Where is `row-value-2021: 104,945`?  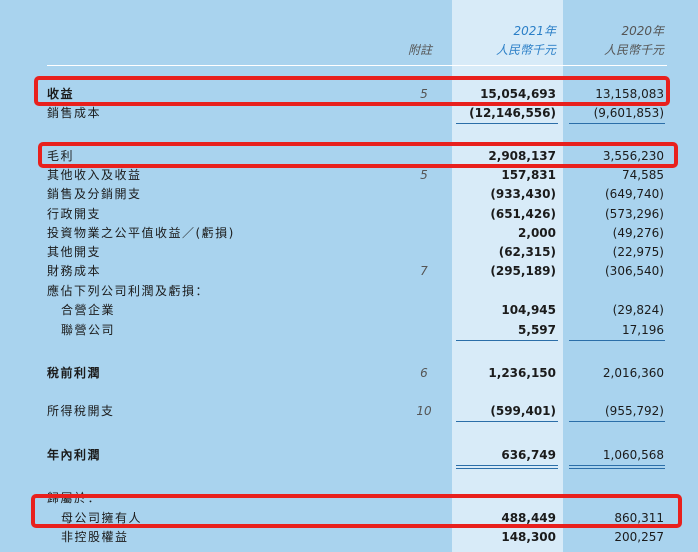
row-value-2021: 104,945 is located at coordinates (528, 310).